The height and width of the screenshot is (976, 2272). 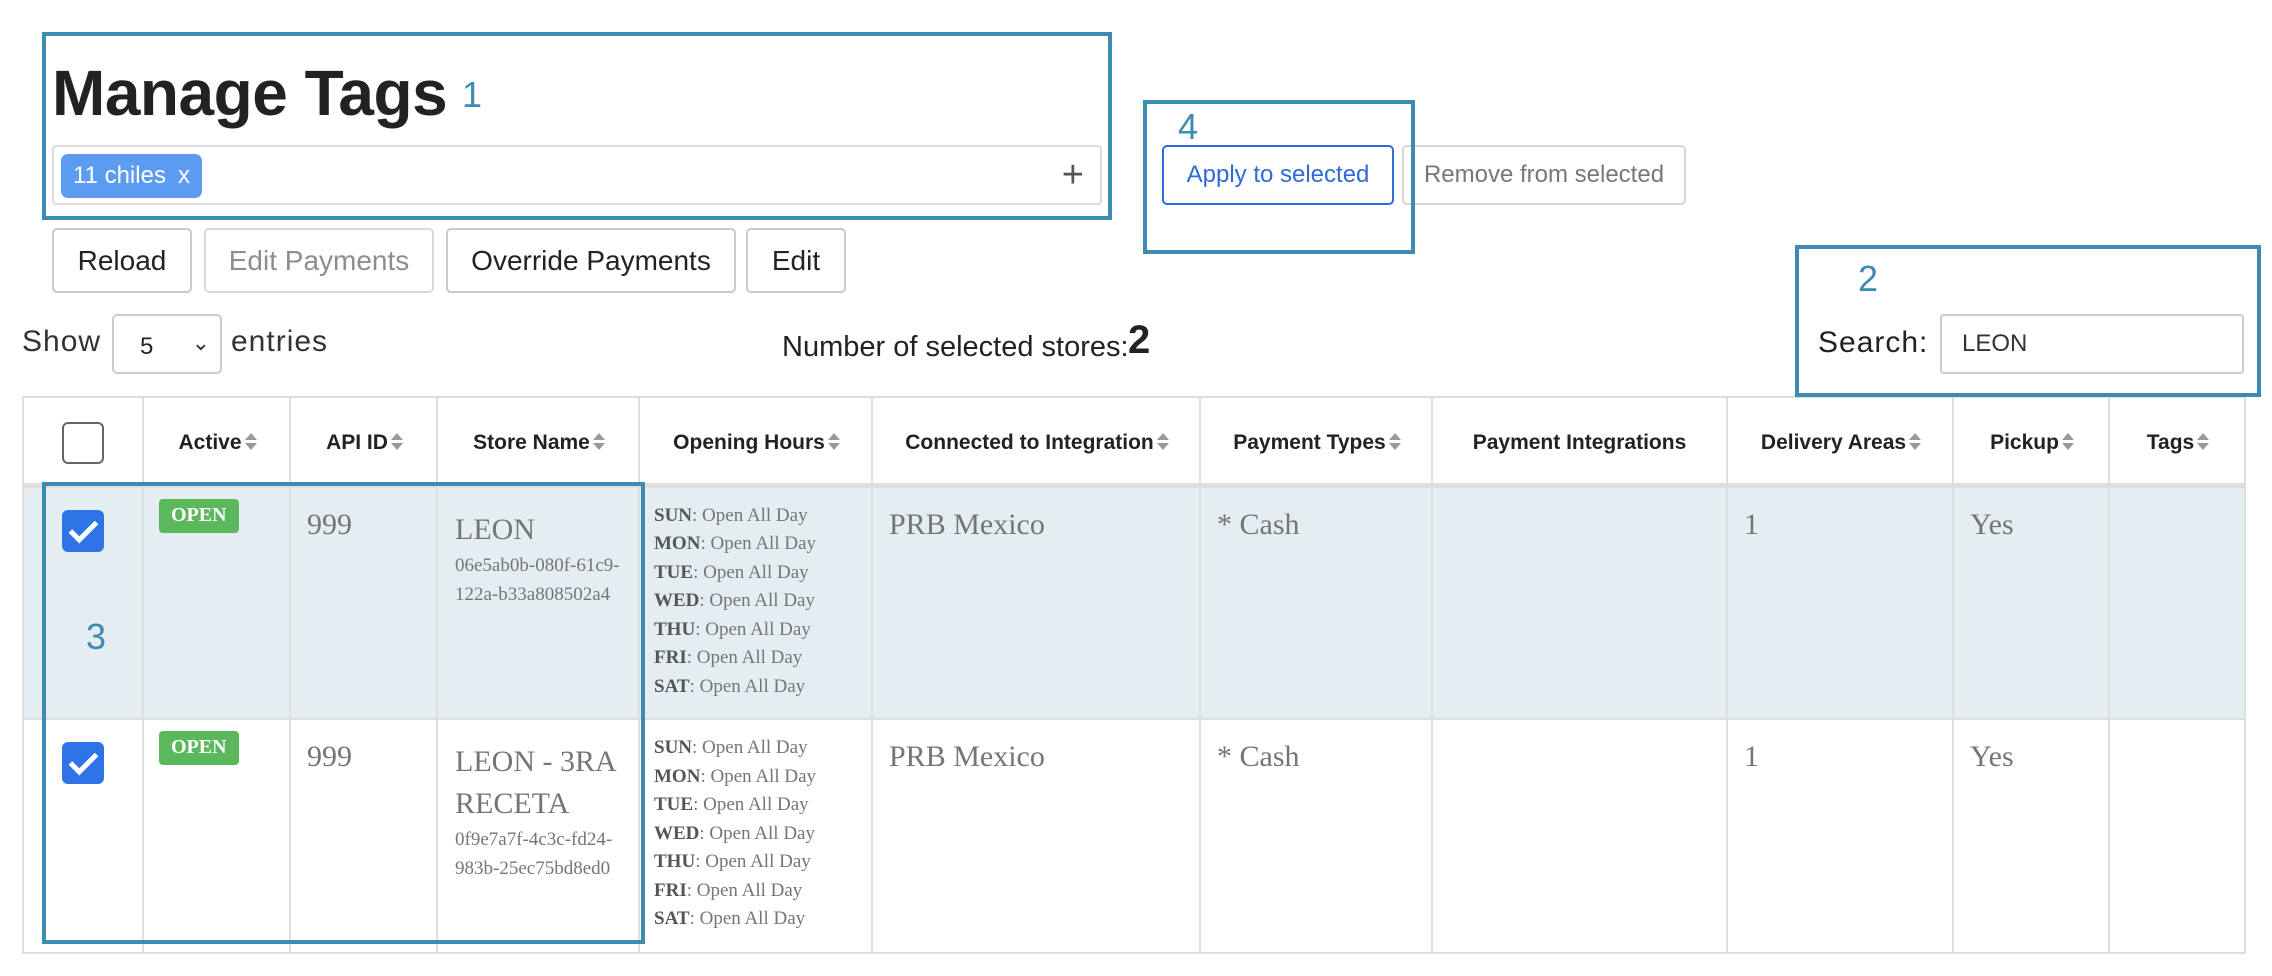 What do you see at coordinates (955, 347) in the screenshot?
I see `selected-stores-label: Number of selected stores:` at bounding box center [955, 347].